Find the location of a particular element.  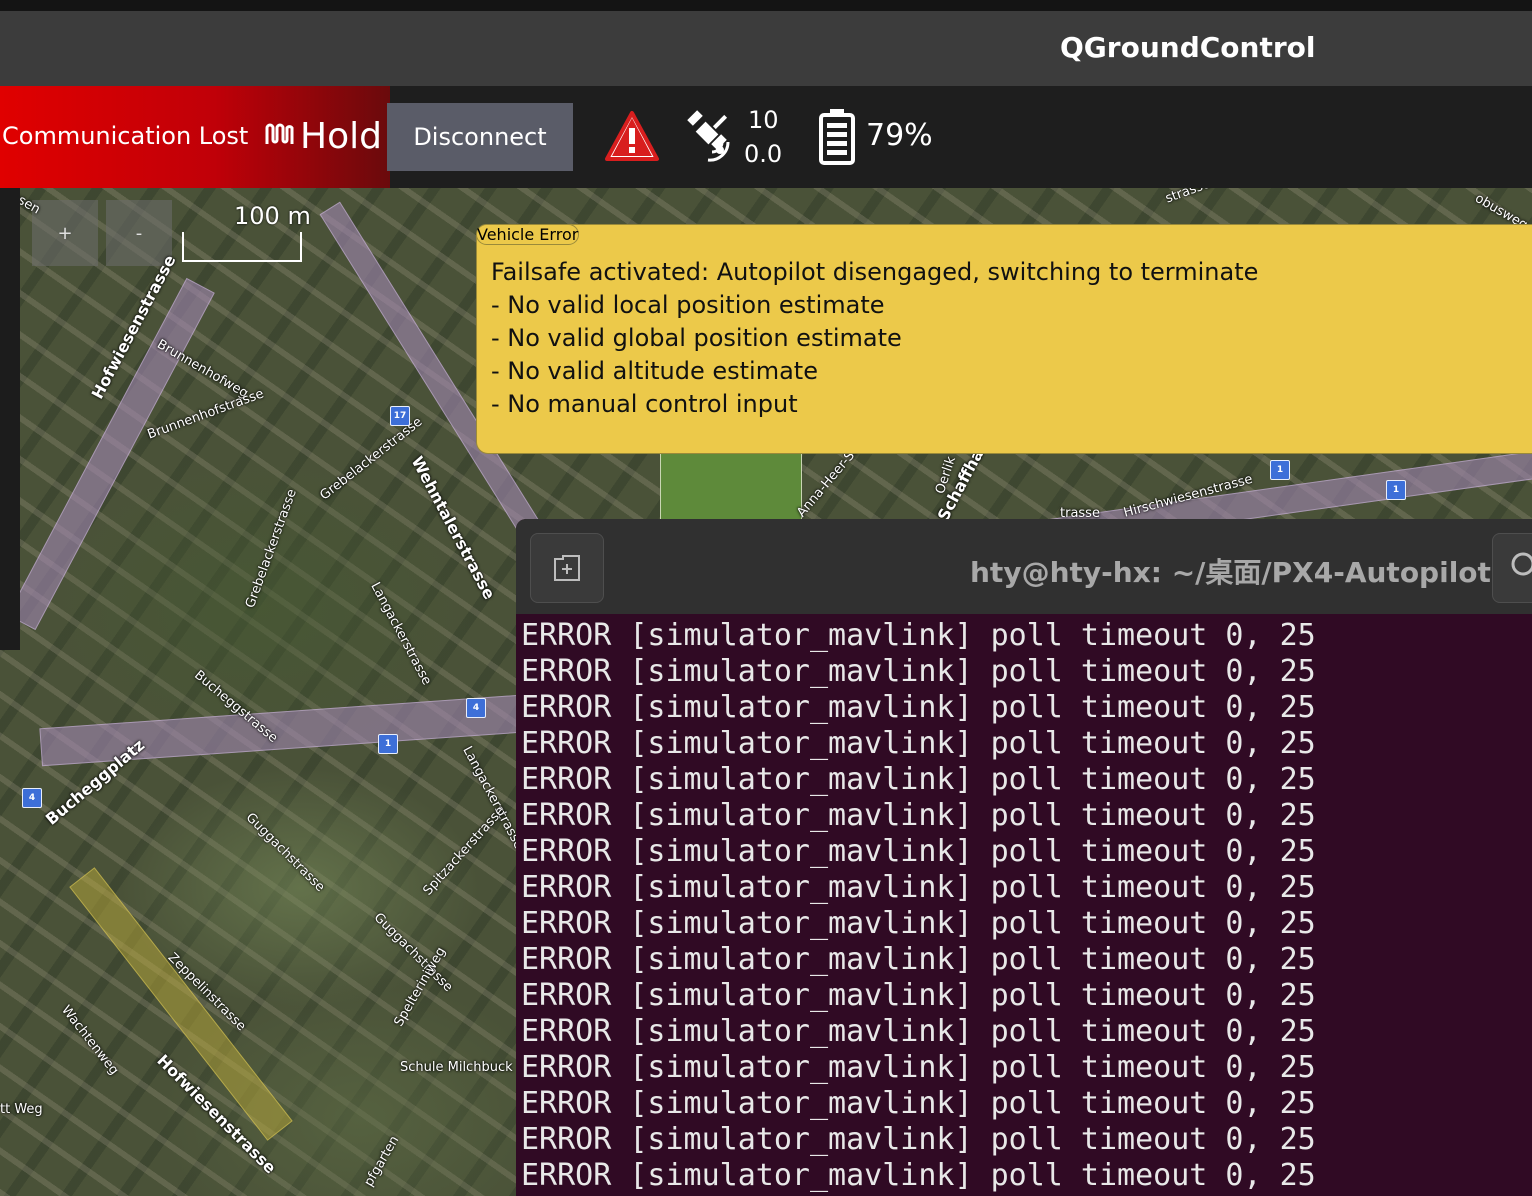

terminal-search-button is located at coordinates (1512, 568).